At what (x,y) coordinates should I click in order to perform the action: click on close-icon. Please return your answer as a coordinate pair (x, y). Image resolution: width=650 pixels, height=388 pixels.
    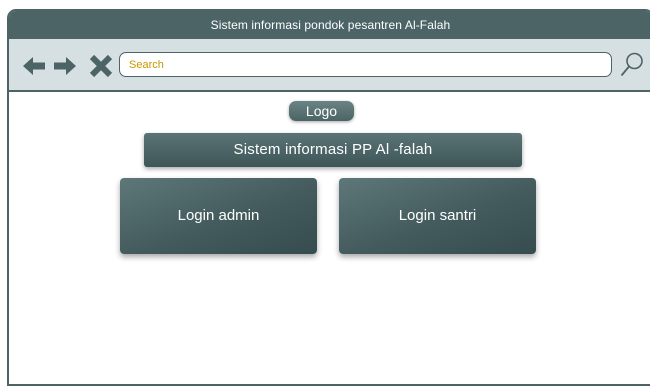
    Looking at the image, I should click on (101, 66).